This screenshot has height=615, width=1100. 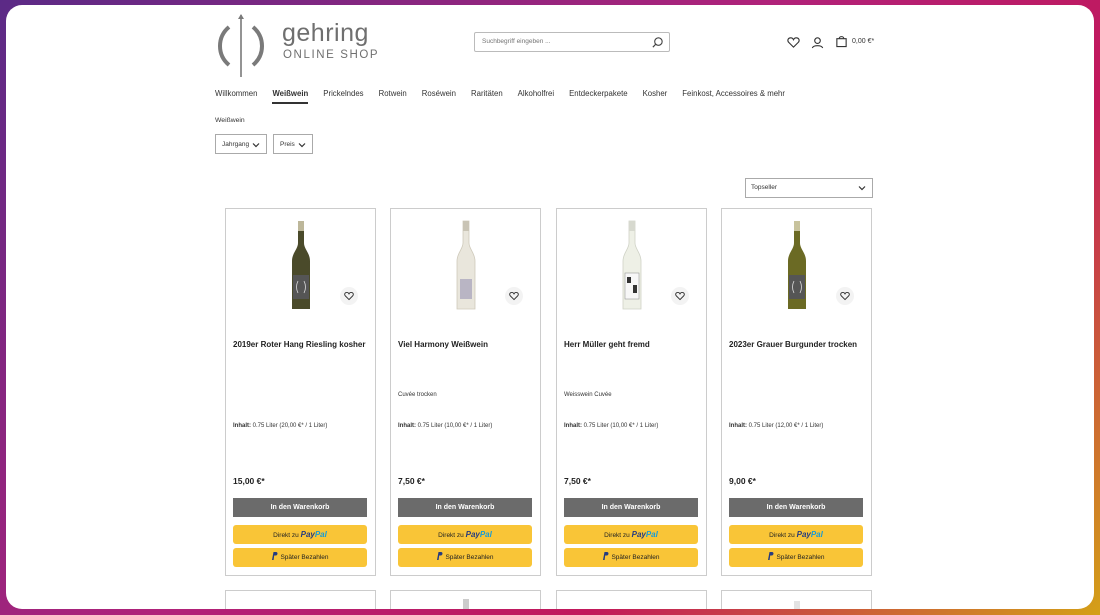 What do you see at coordinates (567, 41) in the screenshot?
I see `search-input` at bounding box center [567, 41].